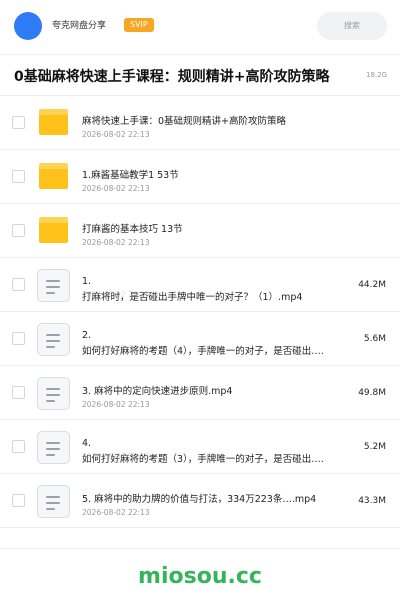 The height and width of the screenshot is (600, 400). What do you see at coordinates (172, 77) in the screenshot?
I see `page-title: 0基础麻将快速上手课程：规则精讲+高阶攻防策略` at bounding box center [172, 77].